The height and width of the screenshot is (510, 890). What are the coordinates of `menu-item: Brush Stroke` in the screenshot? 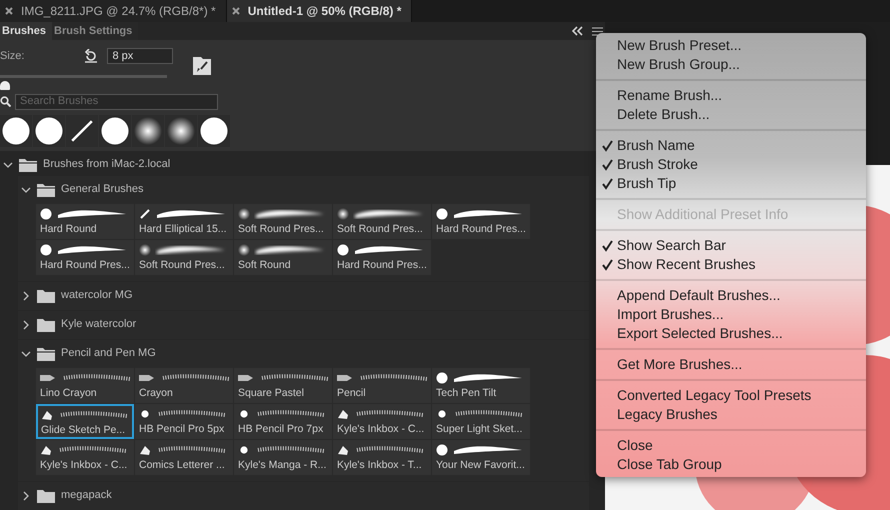 It's located at (731, 164).